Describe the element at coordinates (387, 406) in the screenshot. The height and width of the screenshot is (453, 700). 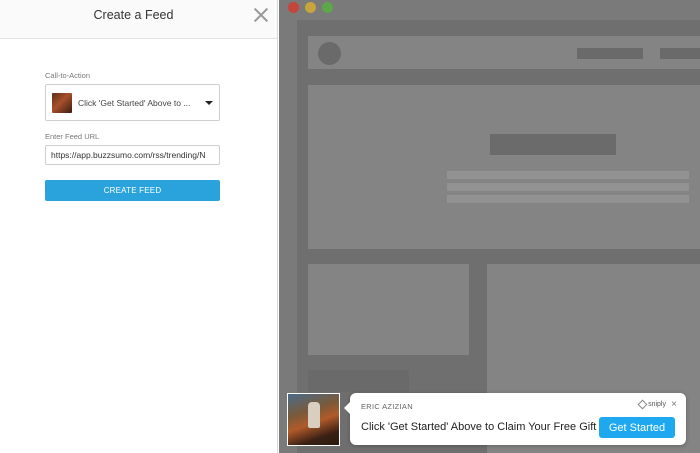
I see `cta-author: ERIC AZIZIAN` at that location.